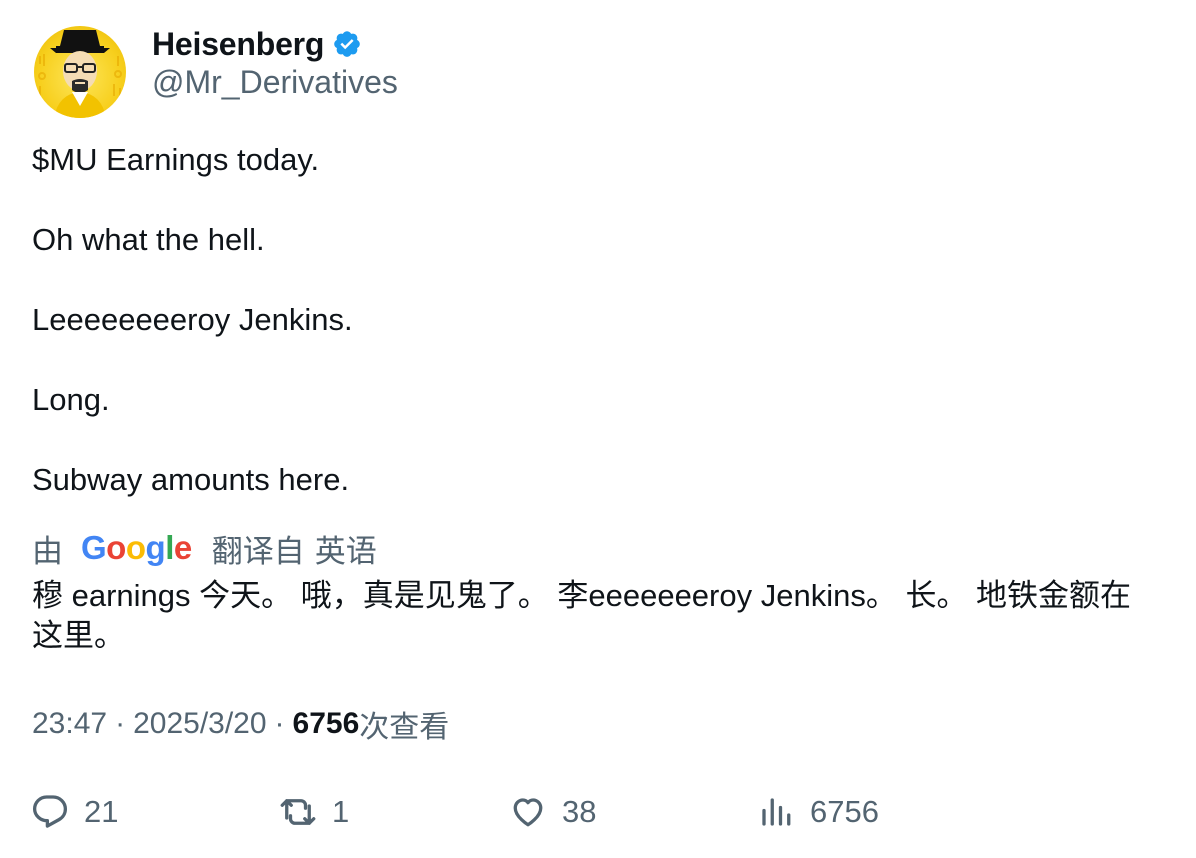 The width and height of the screenshot is (1196, 858). Describe the element at coordinates (75, 812) in the screenshot. I see `reply-button: 21` at that location.